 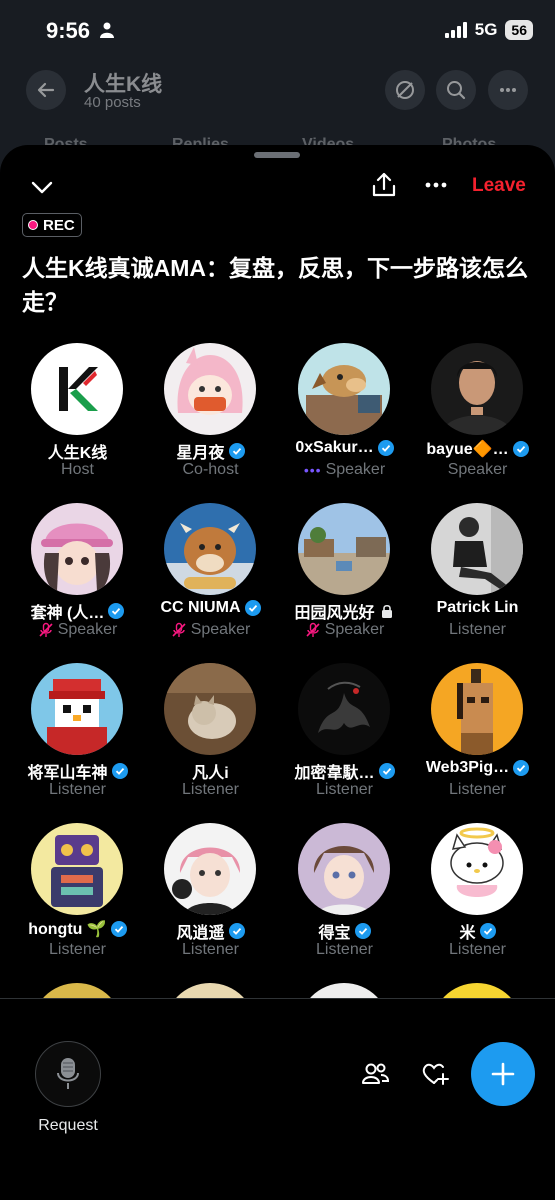 I want to click on cat-photo-image, so click(x=210, y=709).